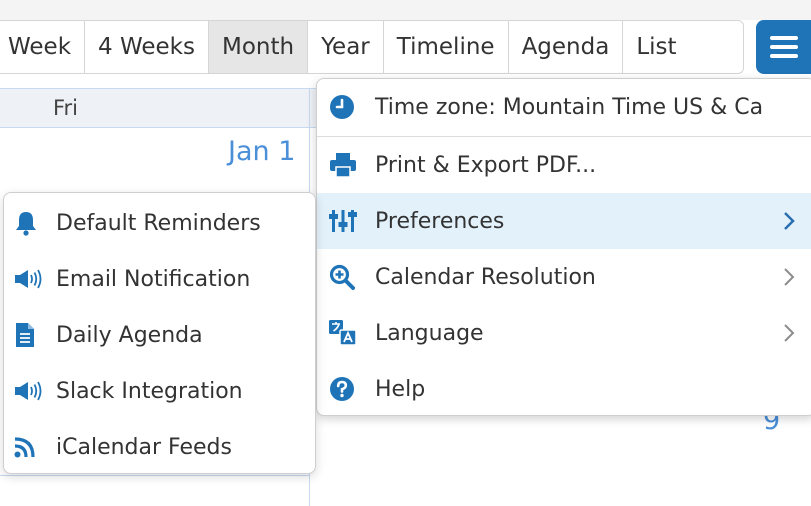 This screenshot has height=506, width=811. What do you see at coordinates (144, 447) in the screenshot?
I see `submenu-item-label: iCalendar Feeds` at bounding box center [144, 447].